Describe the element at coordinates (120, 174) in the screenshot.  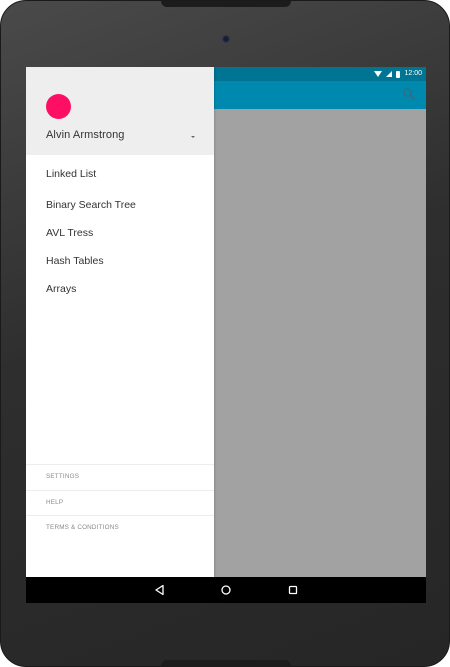
I see `drawer-item-linked-list: Linked List` at that location.